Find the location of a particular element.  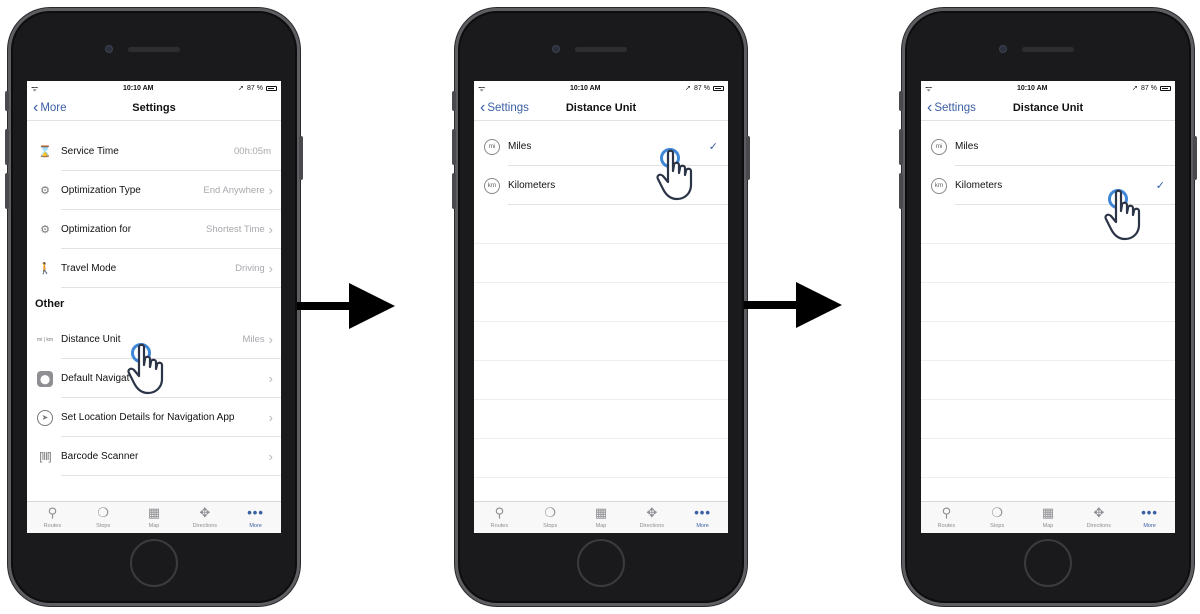

page-title: Settings is located at coordinates (154, 107).